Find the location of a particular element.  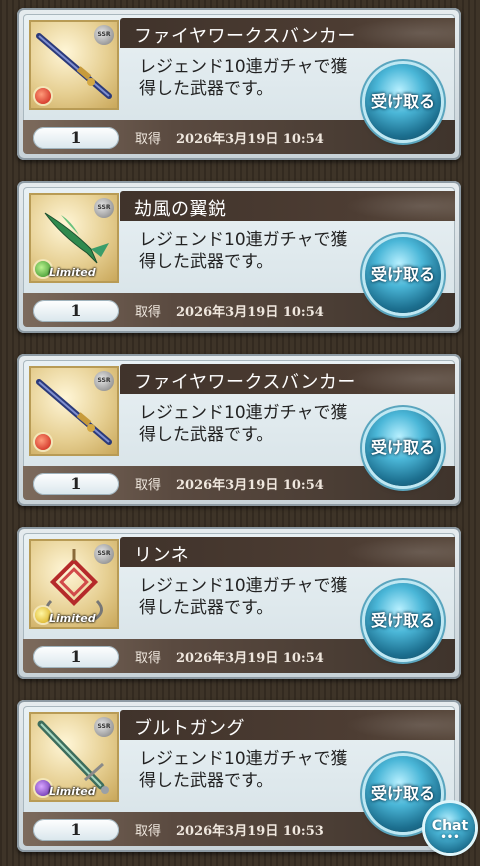

item-name: リンネ is located at coordinates (162, 555).